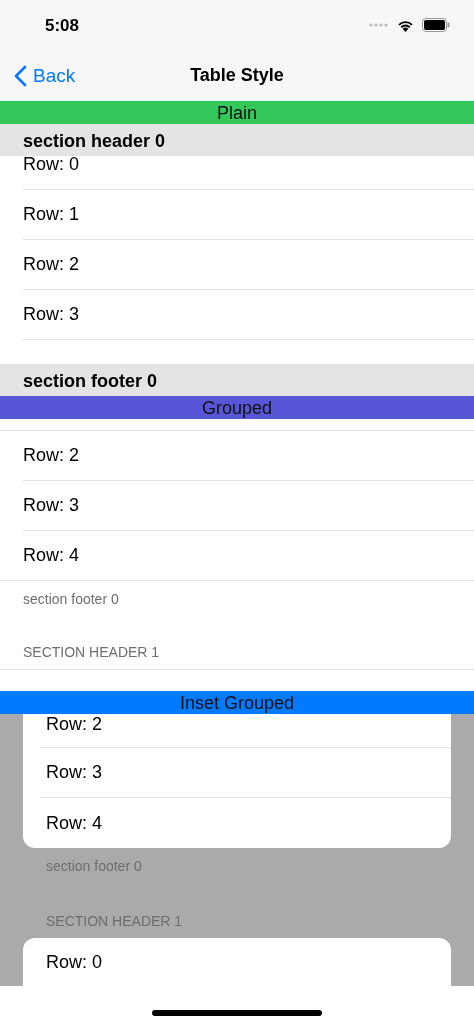 The width and height of the screenshot is (474, 1025). Describe the element at coordinates (54, 75) in the screenshot. I see `back-label: Back` at that location.